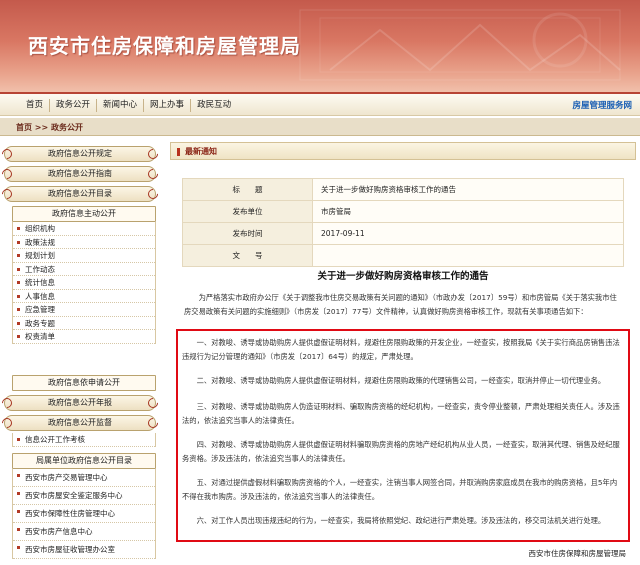 This screenshot has width=640, height=565. Describe the element at coordinates (468, 255) in the screenshot. I see `meta-value` at that location.